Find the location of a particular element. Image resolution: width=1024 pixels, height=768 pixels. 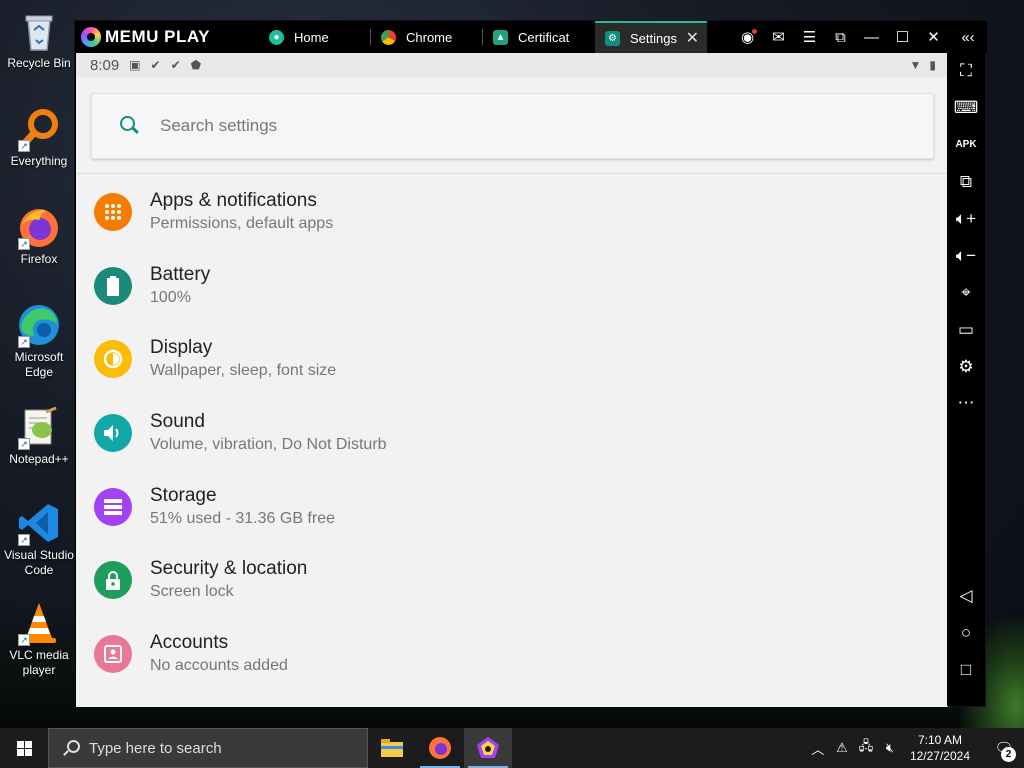

settings-item-title: Battery is located at coordinates (180, 274).